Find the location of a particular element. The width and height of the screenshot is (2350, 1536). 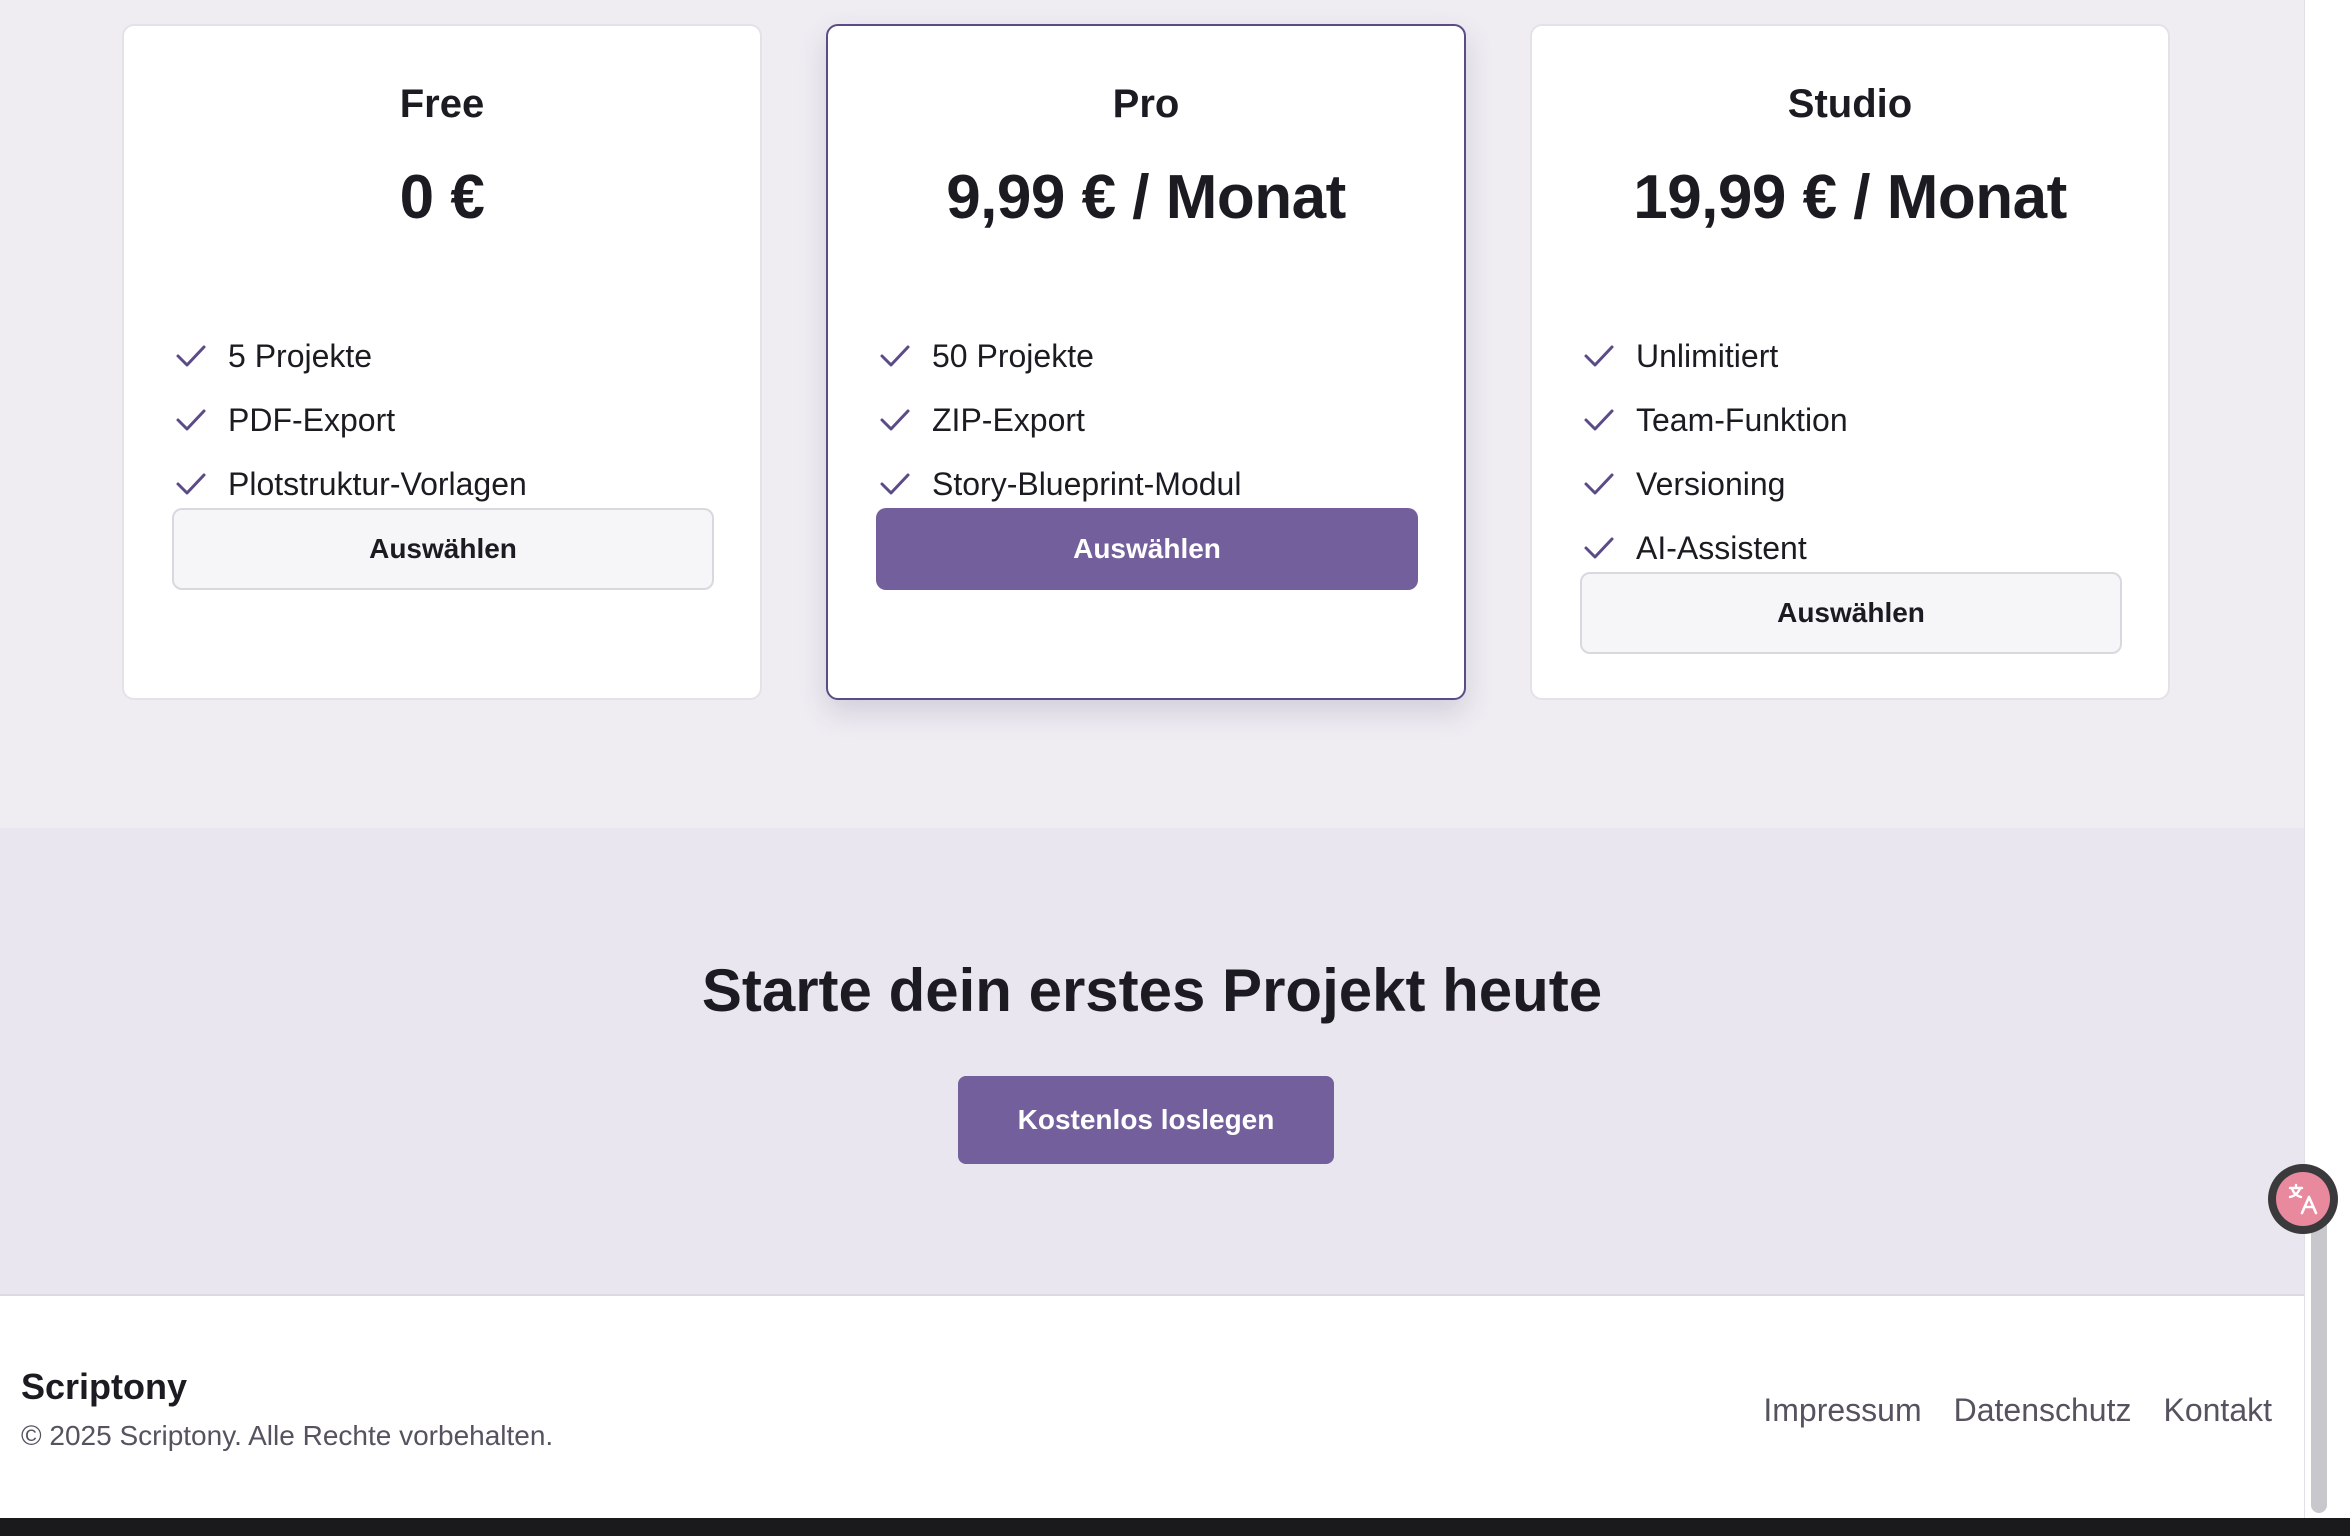

select-free-button: Auswählen is located at coordinates (443, 549).